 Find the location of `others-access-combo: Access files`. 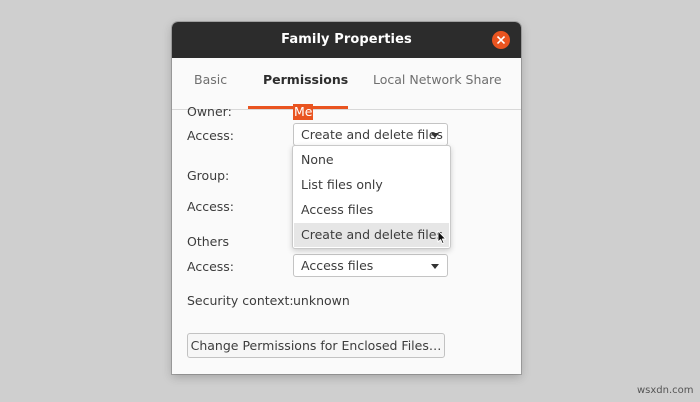

others-access-combo: Access files is located at coordinates (370, 265).